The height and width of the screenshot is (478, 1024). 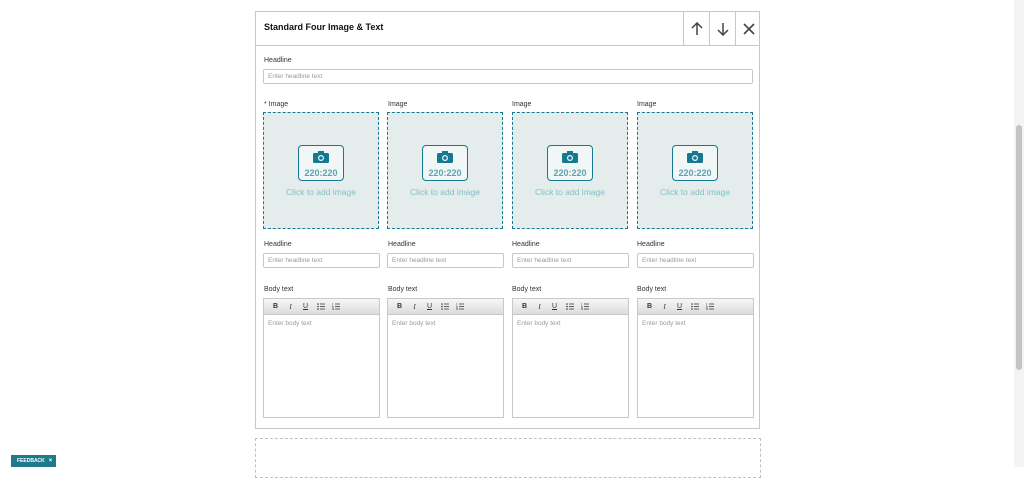 I want to click on arrow-up-icon, so click(x=697, y=28).